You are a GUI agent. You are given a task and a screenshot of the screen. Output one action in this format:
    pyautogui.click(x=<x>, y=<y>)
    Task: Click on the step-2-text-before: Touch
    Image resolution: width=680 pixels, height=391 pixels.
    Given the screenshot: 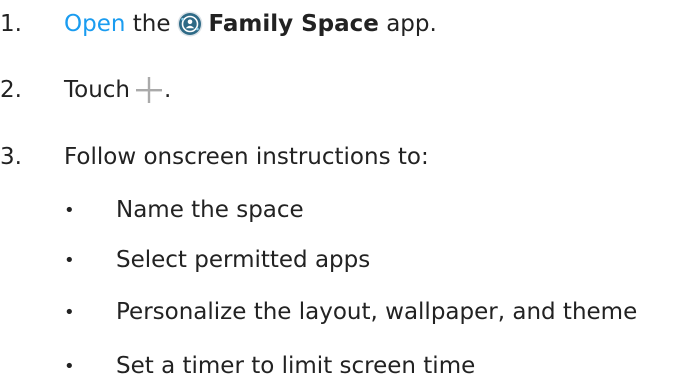 What is the action you would take?
    pyautogui.click(x=97, y=90)
    